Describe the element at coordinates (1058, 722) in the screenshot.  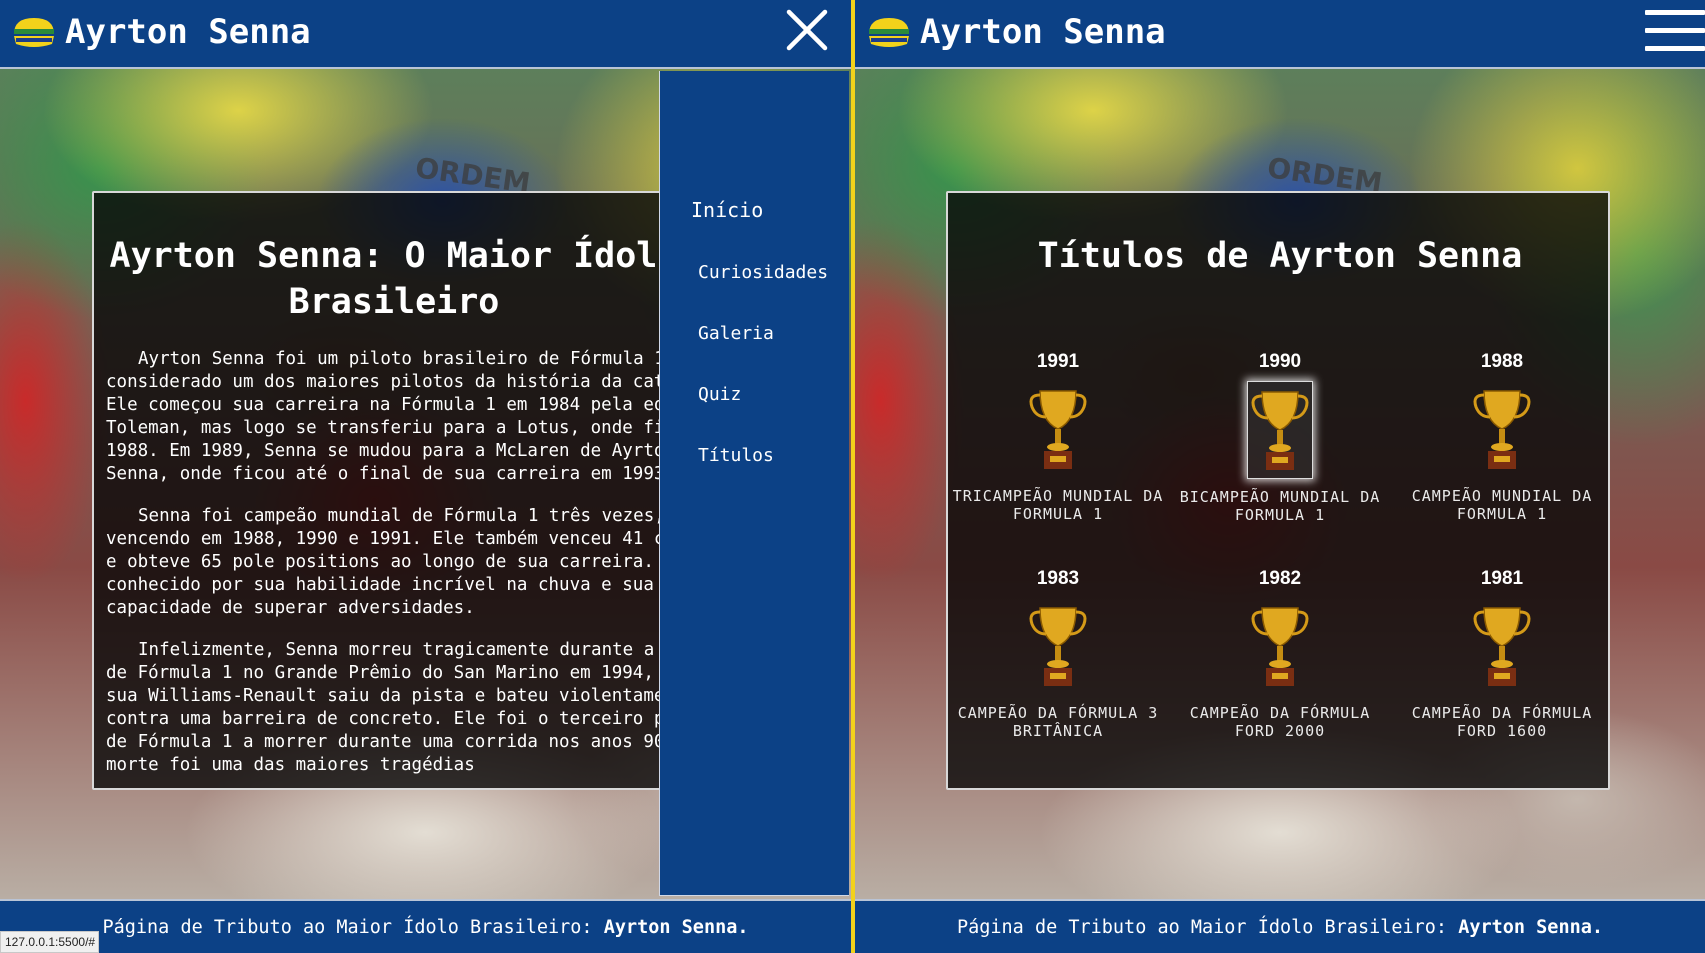
I see `trophy-label: CAMPEÃO DA FÓRMULA 3 BRITÂNICA` at that location.